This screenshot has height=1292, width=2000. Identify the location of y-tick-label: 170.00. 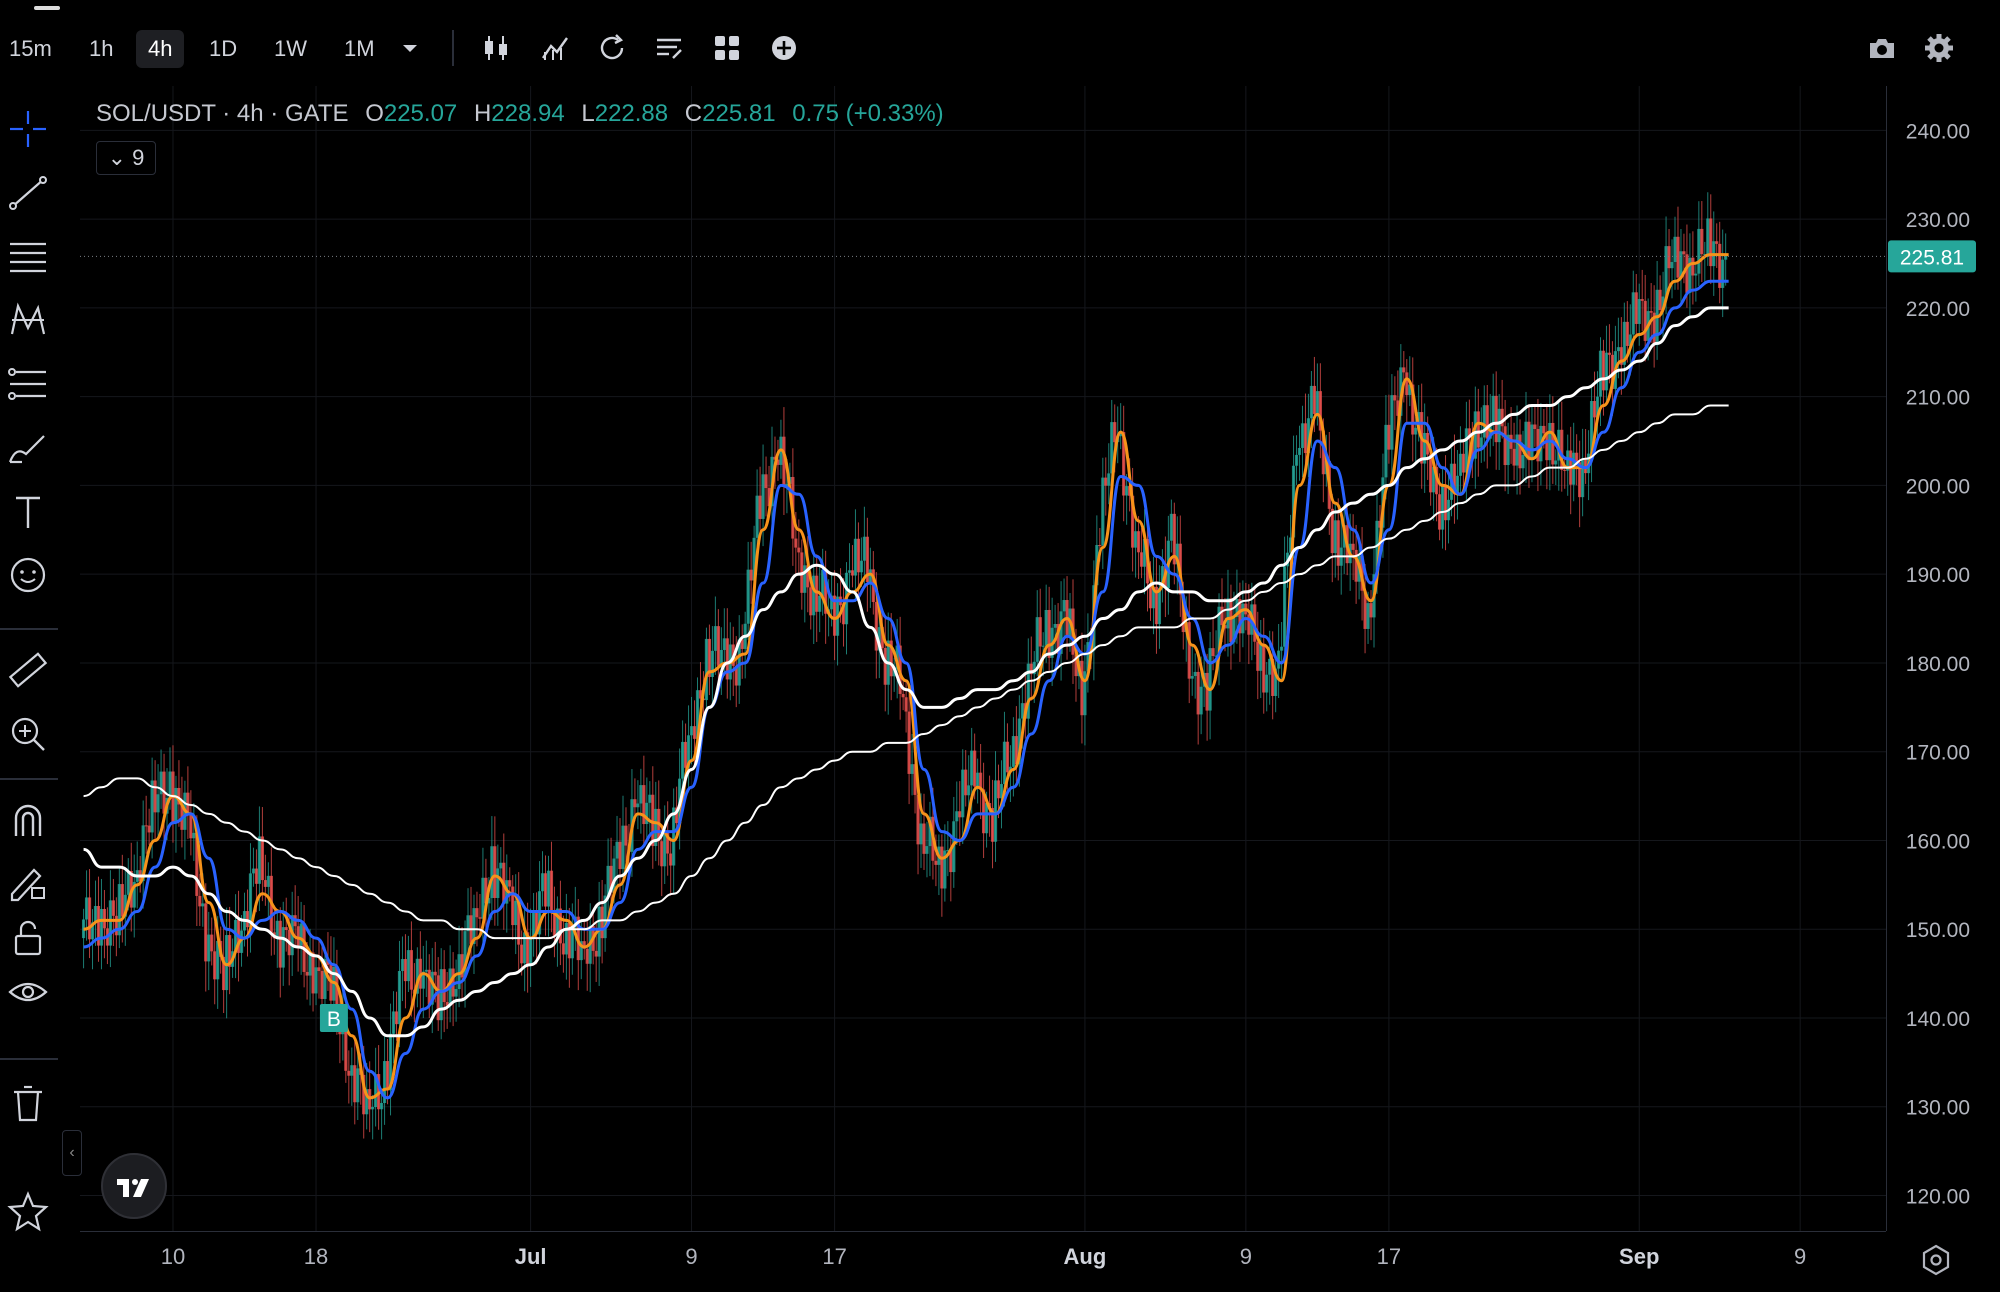
(1938, 753).